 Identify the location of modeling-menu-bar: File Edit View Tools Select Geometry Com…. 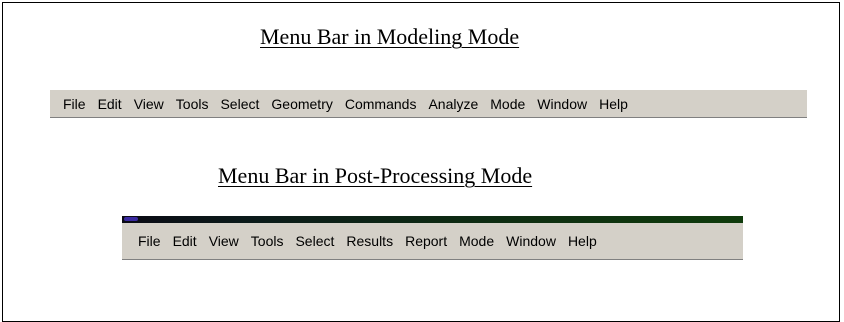
(428, 104).